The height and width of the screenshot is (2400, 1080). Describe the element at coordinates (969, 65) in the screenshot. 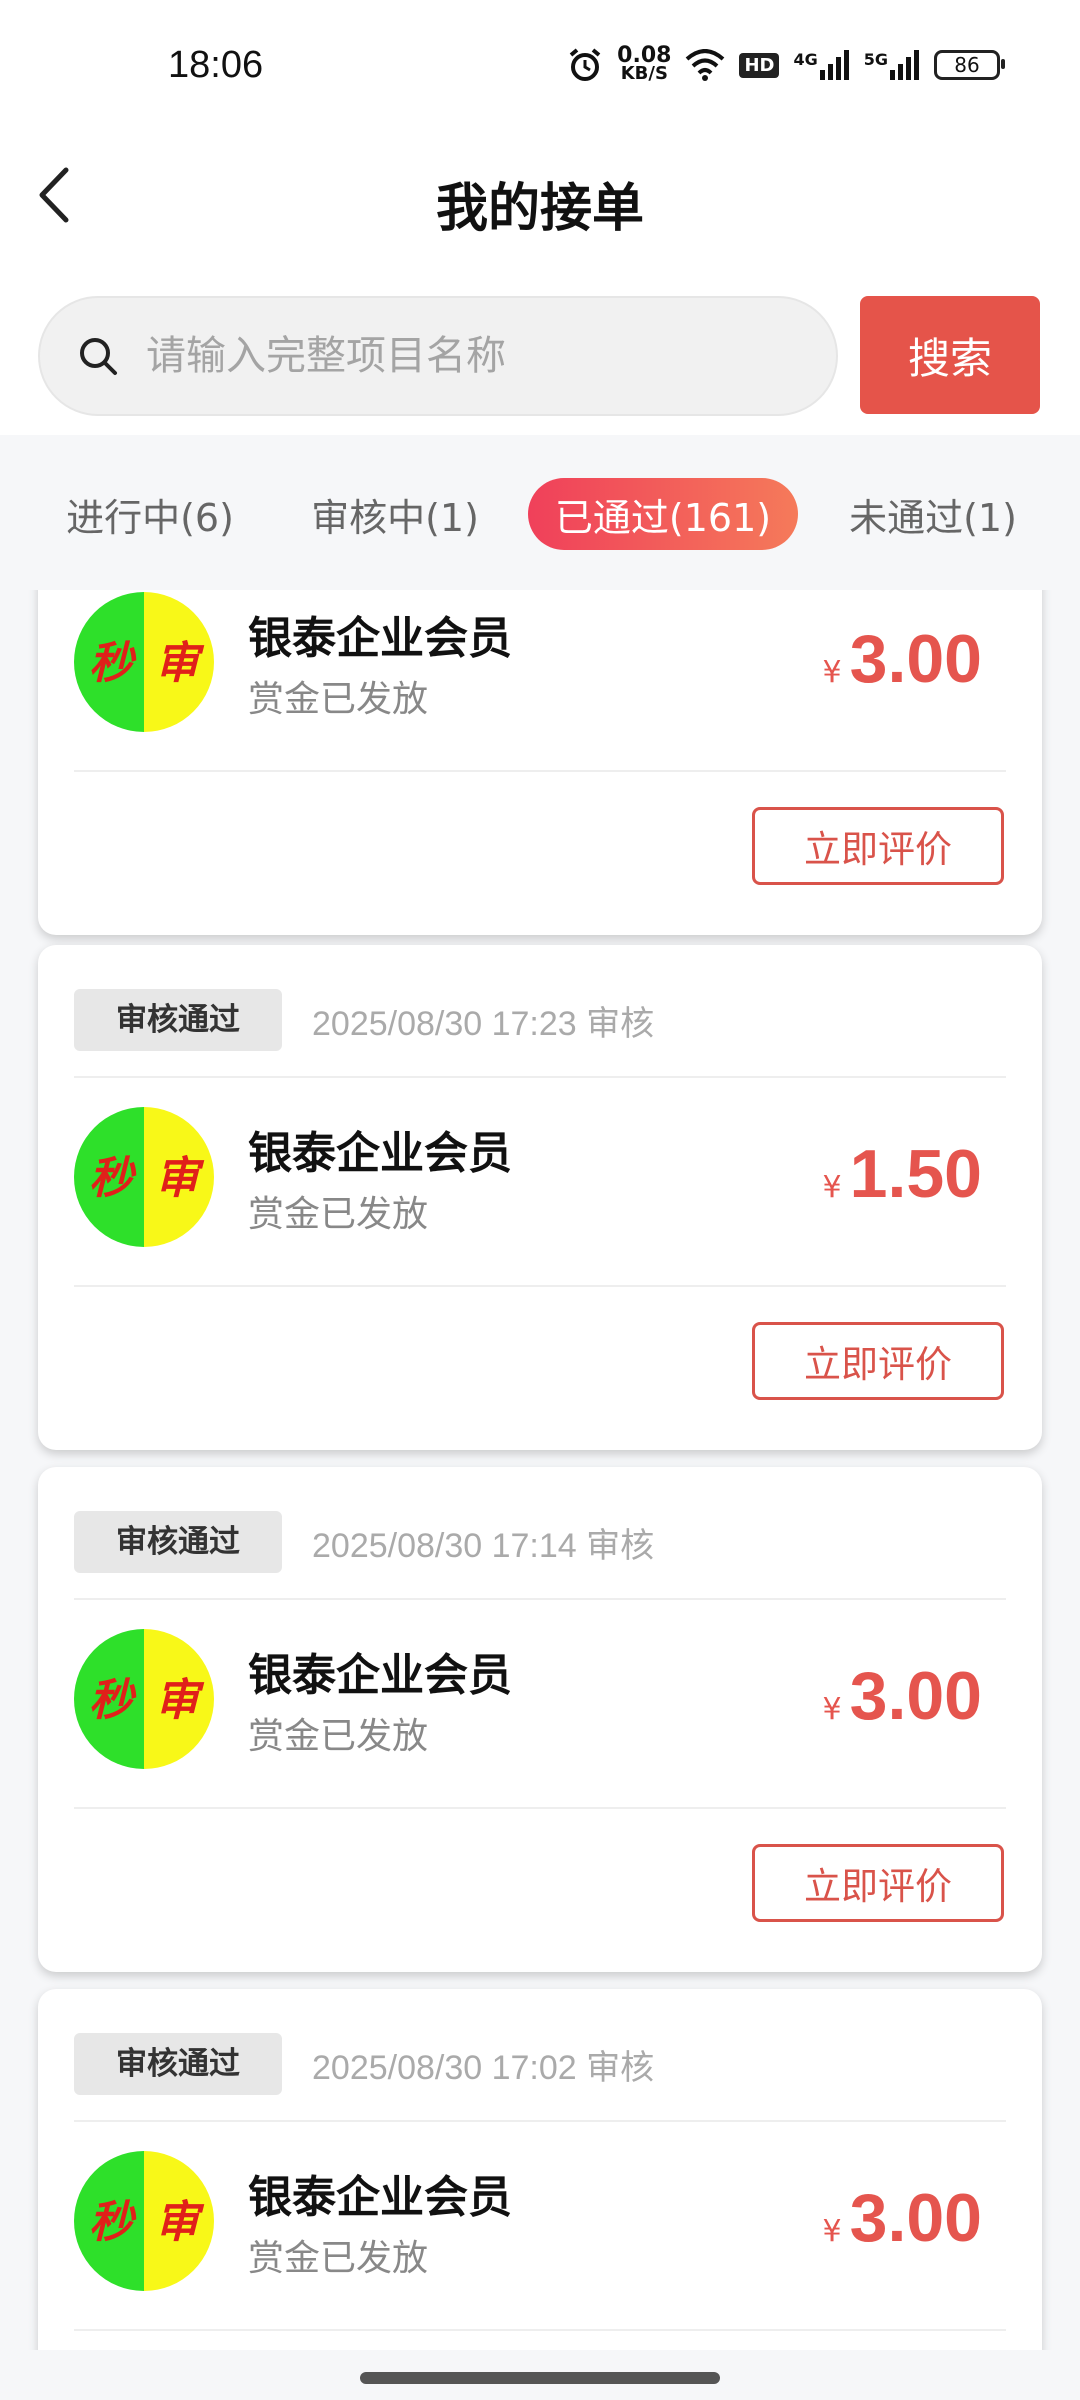

I see `battery-icon: 86` at that location.